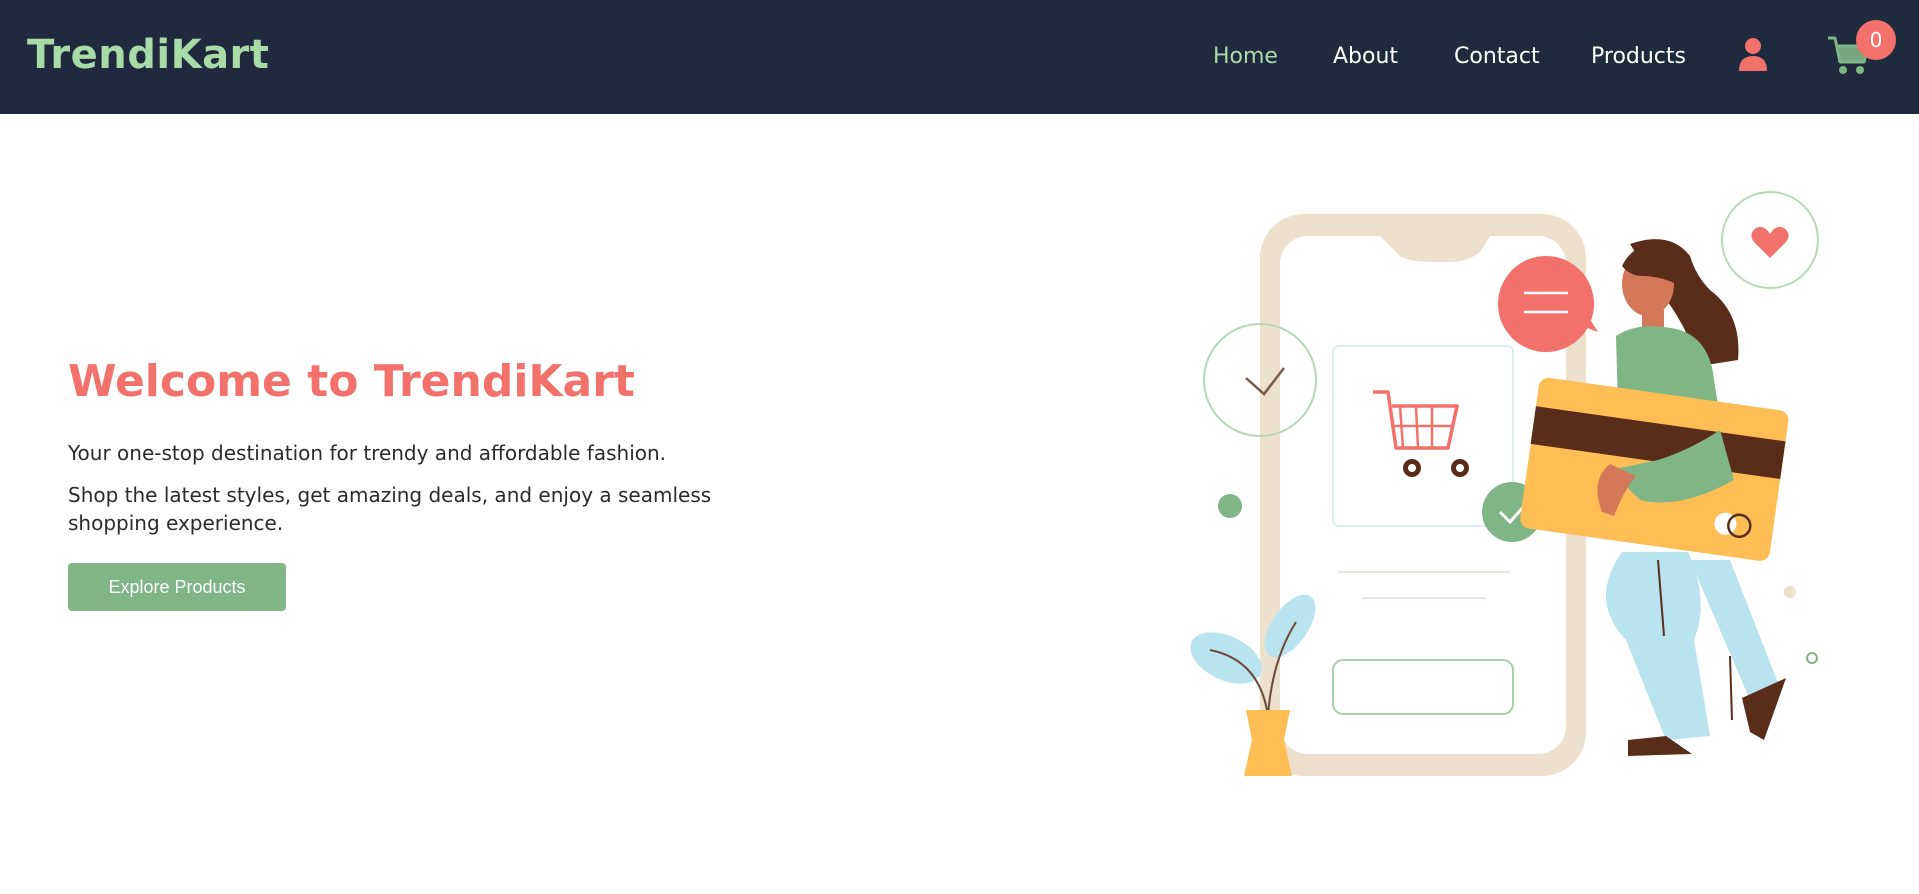 This screenshot has width=1919, height=894. Describe the element at coordinates (177, 587) in the screenshot. I see `explore-products-button: Explore Products` at that location.